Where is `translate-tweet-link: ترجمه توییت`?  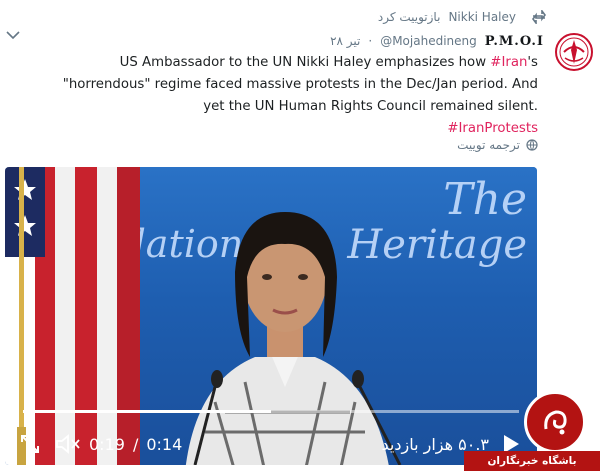 translate-tweet-link: ترجمه توییت is located at coordinates (497, 145).